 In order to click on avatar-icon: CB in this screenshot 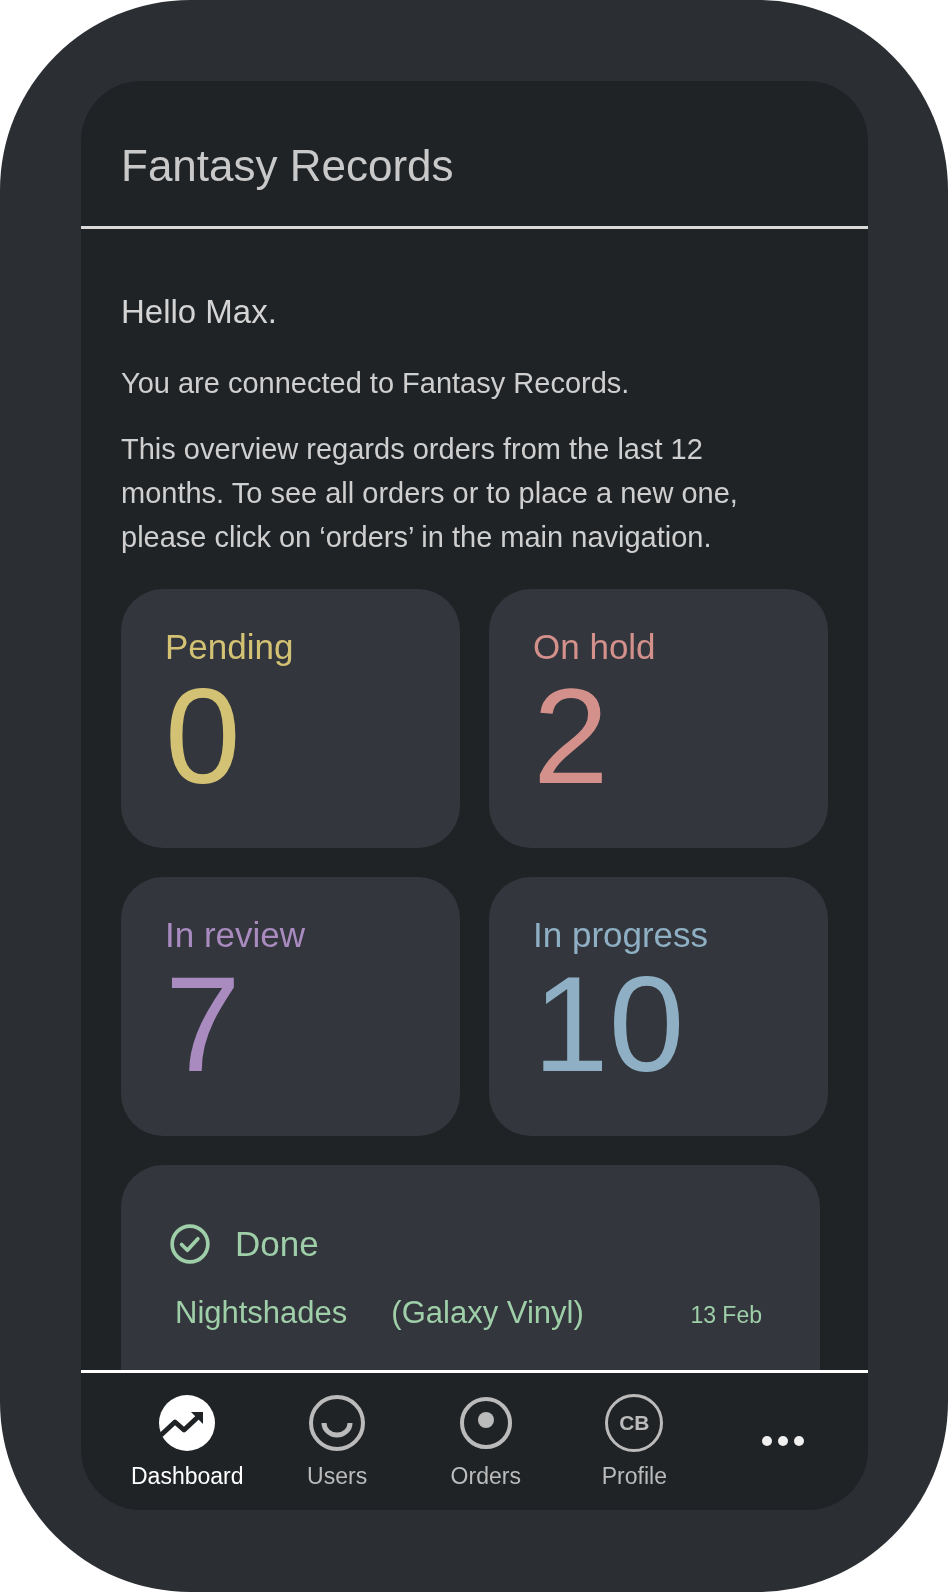, I will do `click(634, 1423)`.